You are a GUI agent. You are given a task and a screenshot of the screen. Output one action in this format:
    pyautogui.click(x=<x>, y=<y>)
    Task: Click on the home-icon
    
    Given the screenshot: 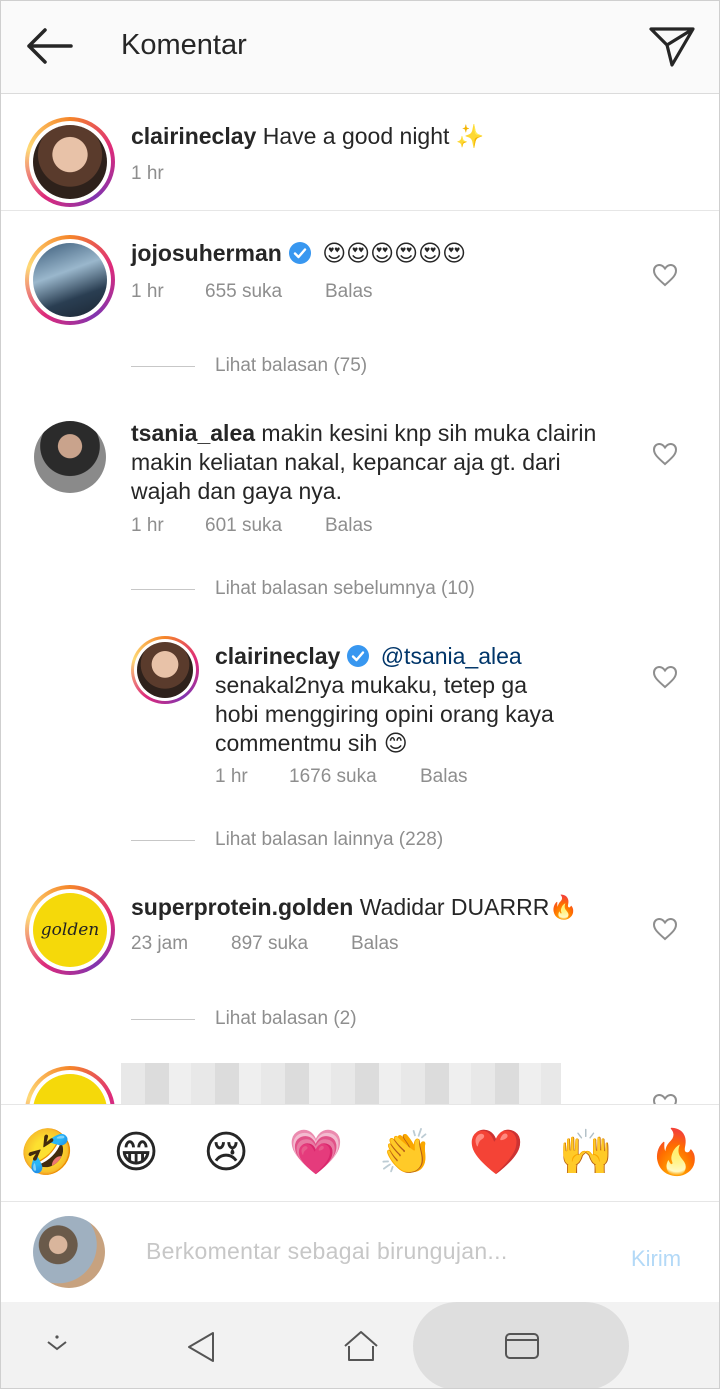 What is the action you would take?
    pyautogui.click(x=361, y=1346)
    